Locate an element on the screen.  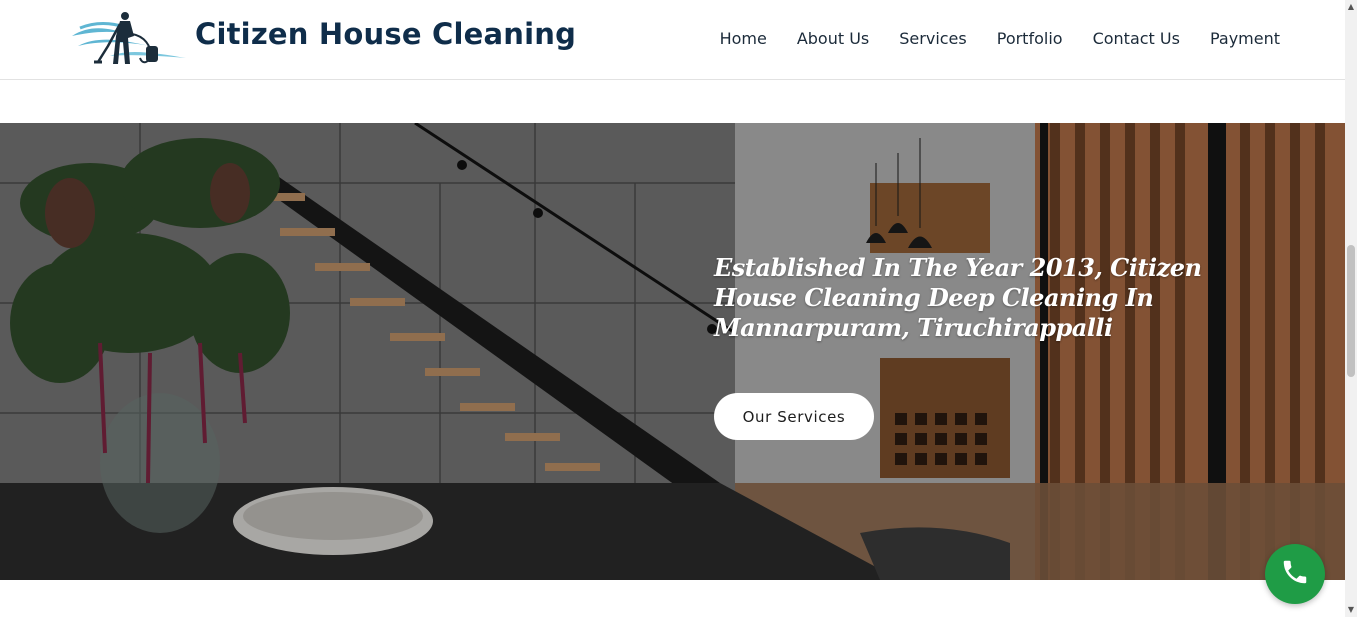
nav-payment: Payment is located at coordinates (1245, 38).